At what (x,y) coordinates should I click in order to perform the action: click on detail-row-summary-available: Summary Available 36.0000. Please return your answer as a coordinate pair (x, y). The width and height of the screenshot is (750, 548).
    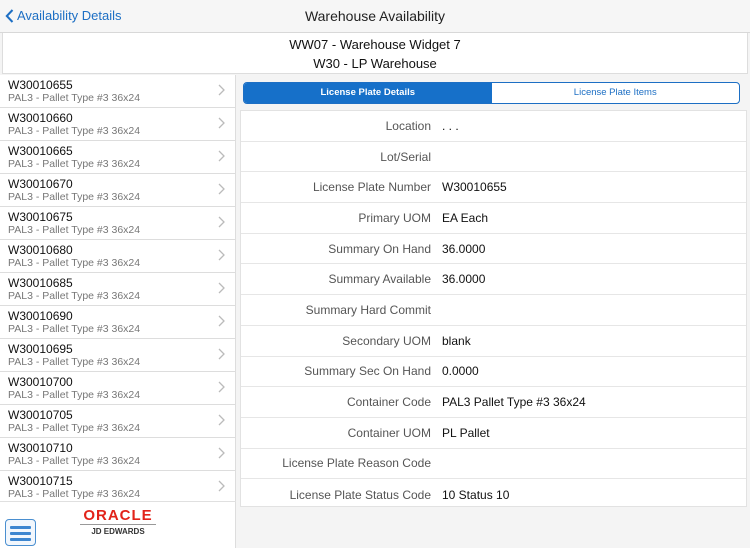
    Looking at the image, I should click on (493, 280).